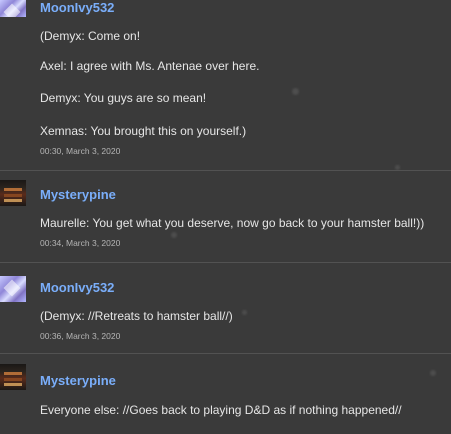  I want to click on comment-line: (Demyx: Come on!, so click(90, 36).